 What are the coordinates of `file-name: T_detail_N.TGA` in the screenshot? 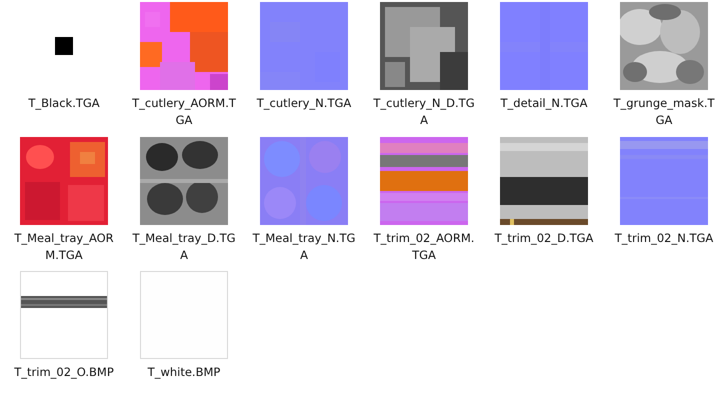 It's located at (544, 103).